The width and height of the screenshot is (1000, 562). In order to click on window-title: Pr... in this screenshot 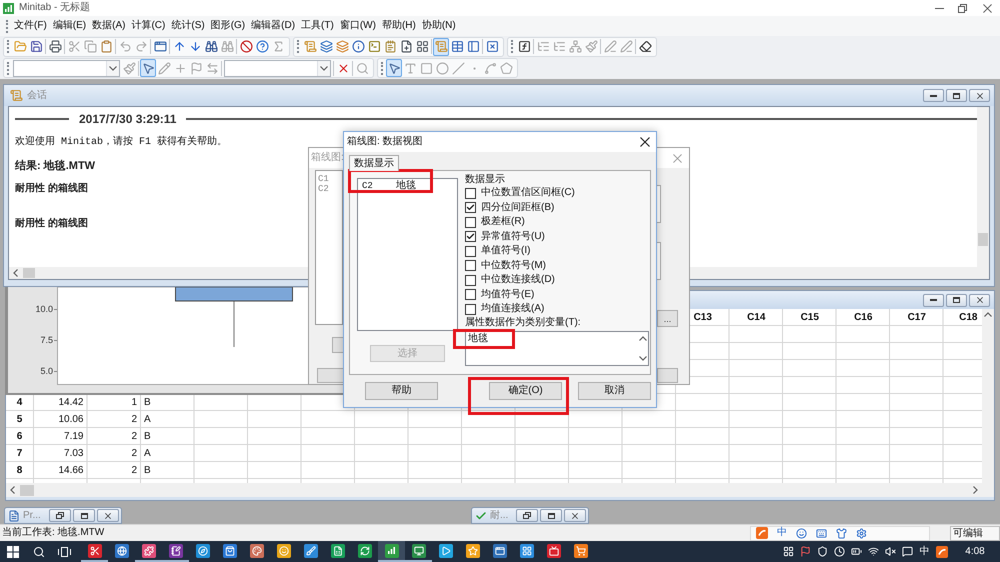, I will do `click(32, 516)`.